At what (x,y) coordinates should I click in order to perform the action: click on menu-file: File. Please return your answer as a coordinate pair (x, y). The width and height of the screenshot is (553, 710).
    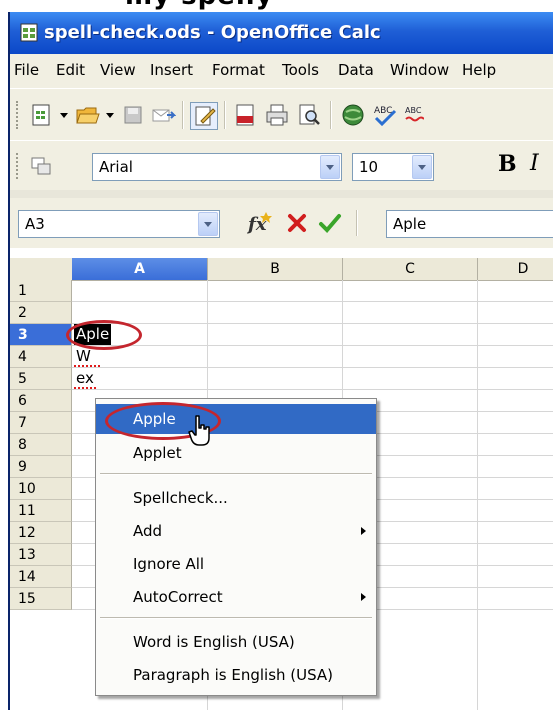
    Looking at the image, I should click on (26, 70).